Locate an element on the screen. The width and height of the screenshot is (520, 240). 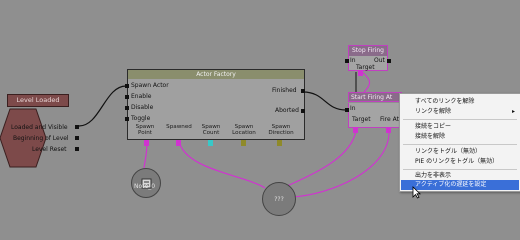
actor-factory-var-0: Spawn Point is located at coordinates (145, 130).